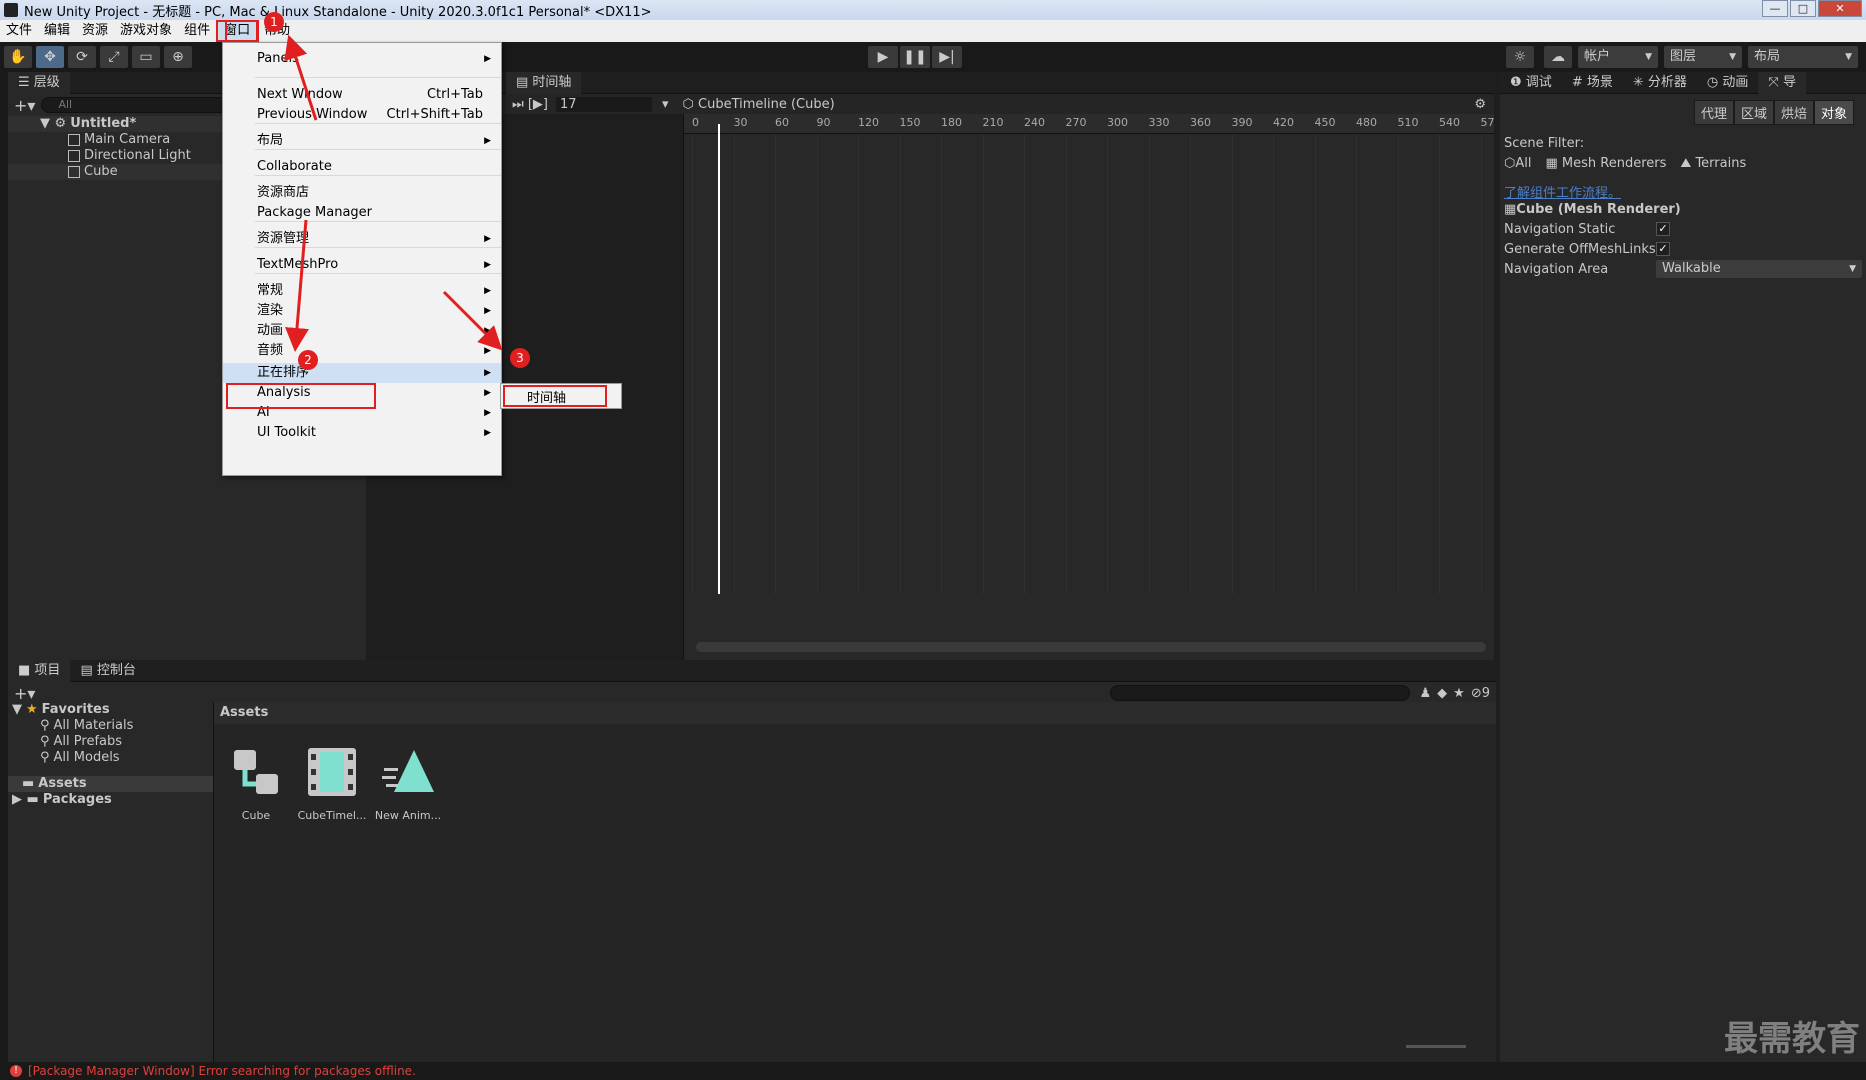 This screenshot has height=1080, width=1866. I want to click on menu-item-13: 正在排序 ▶, so click(362, 373).